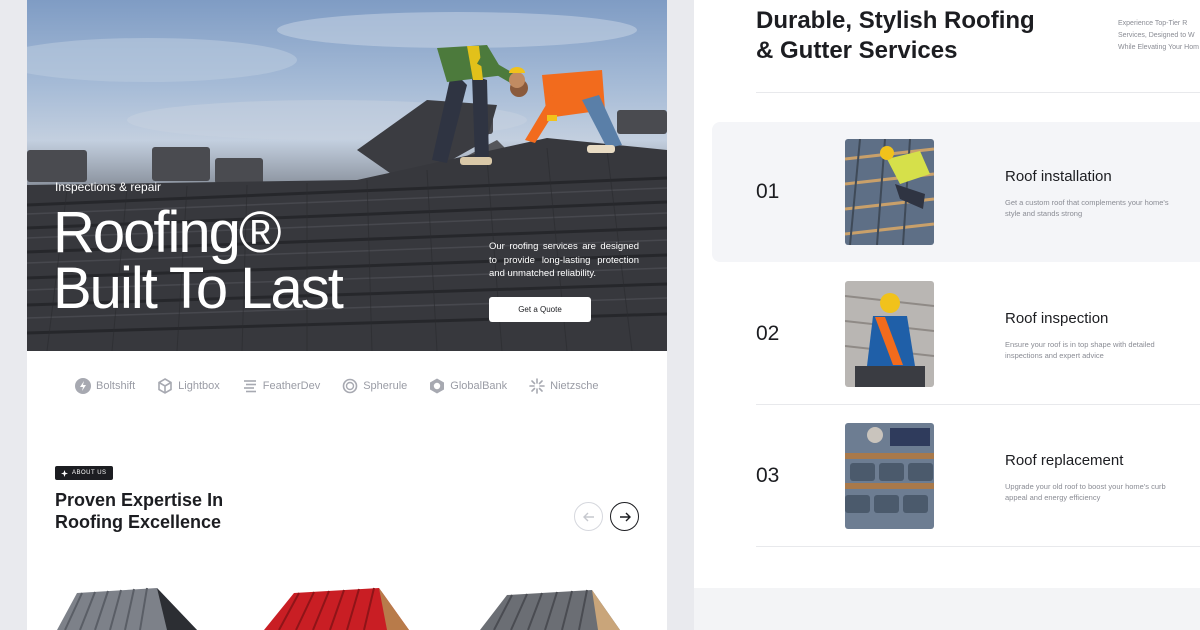 Image resolution: width=1200 pixels, height=630 pixels. What do you see at coordinates (1064, 460) in the screenshot?
I see `service-name: Roof replacement` at bounding box center [1064, 460].